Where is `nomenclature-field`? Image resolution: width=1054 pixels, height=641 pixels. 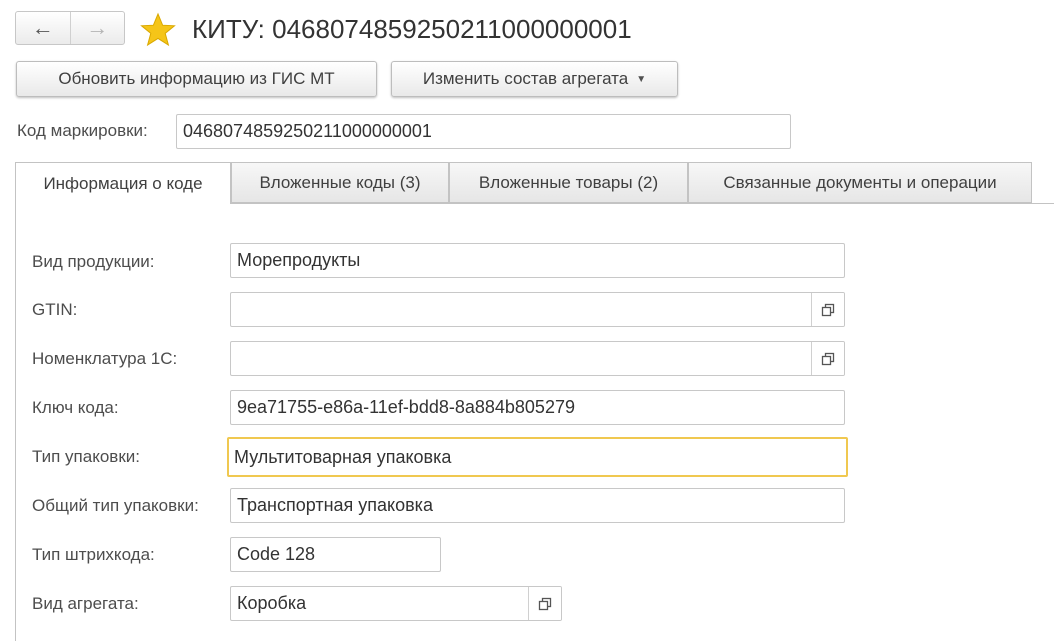 nomenclature-field is located at coordinates (537, 358).